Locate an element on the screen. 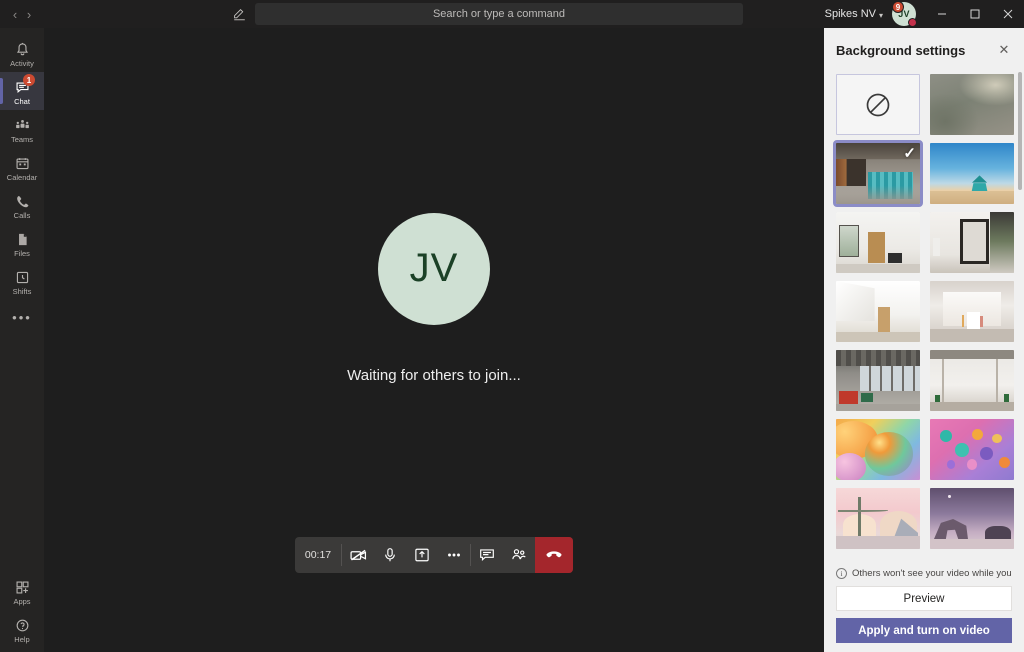 Image resolution: width=1024 pixels, height=652 pixels. sidebar-item-calendar: Calendar is located at coordinates (22, 167).